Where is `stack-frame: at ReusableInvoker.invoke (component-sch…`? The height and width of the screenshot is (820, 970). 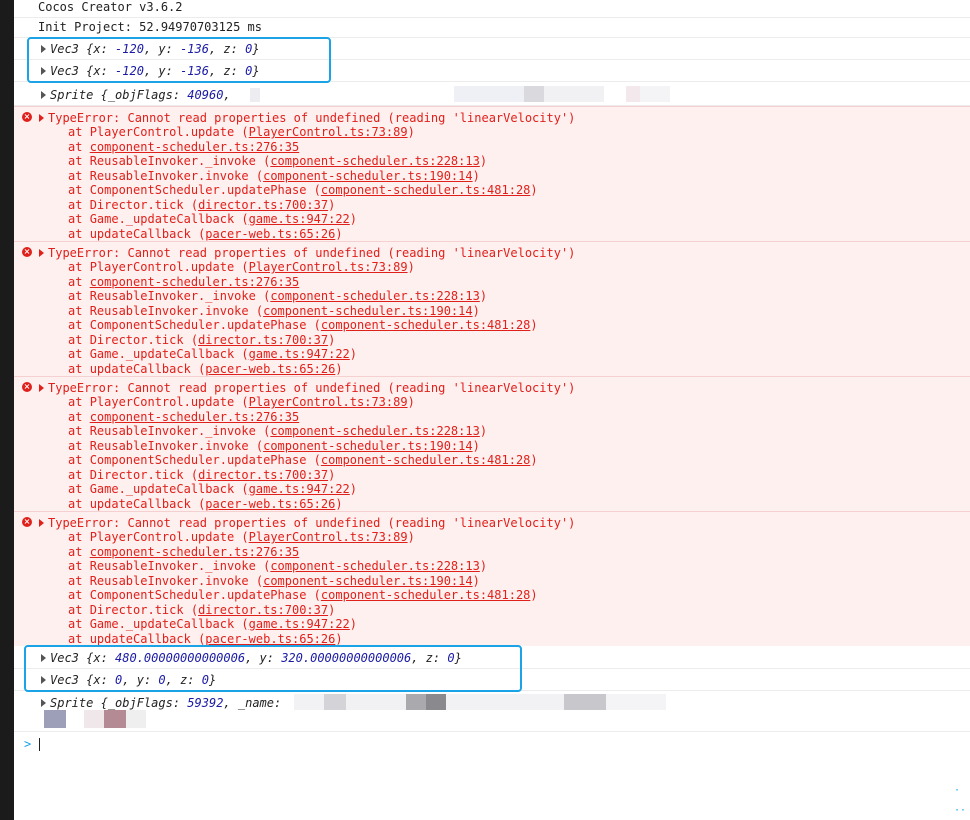 stack-frame: at ReusableInvoker.invoke (component-sch… is located at coordinates (274, 310).